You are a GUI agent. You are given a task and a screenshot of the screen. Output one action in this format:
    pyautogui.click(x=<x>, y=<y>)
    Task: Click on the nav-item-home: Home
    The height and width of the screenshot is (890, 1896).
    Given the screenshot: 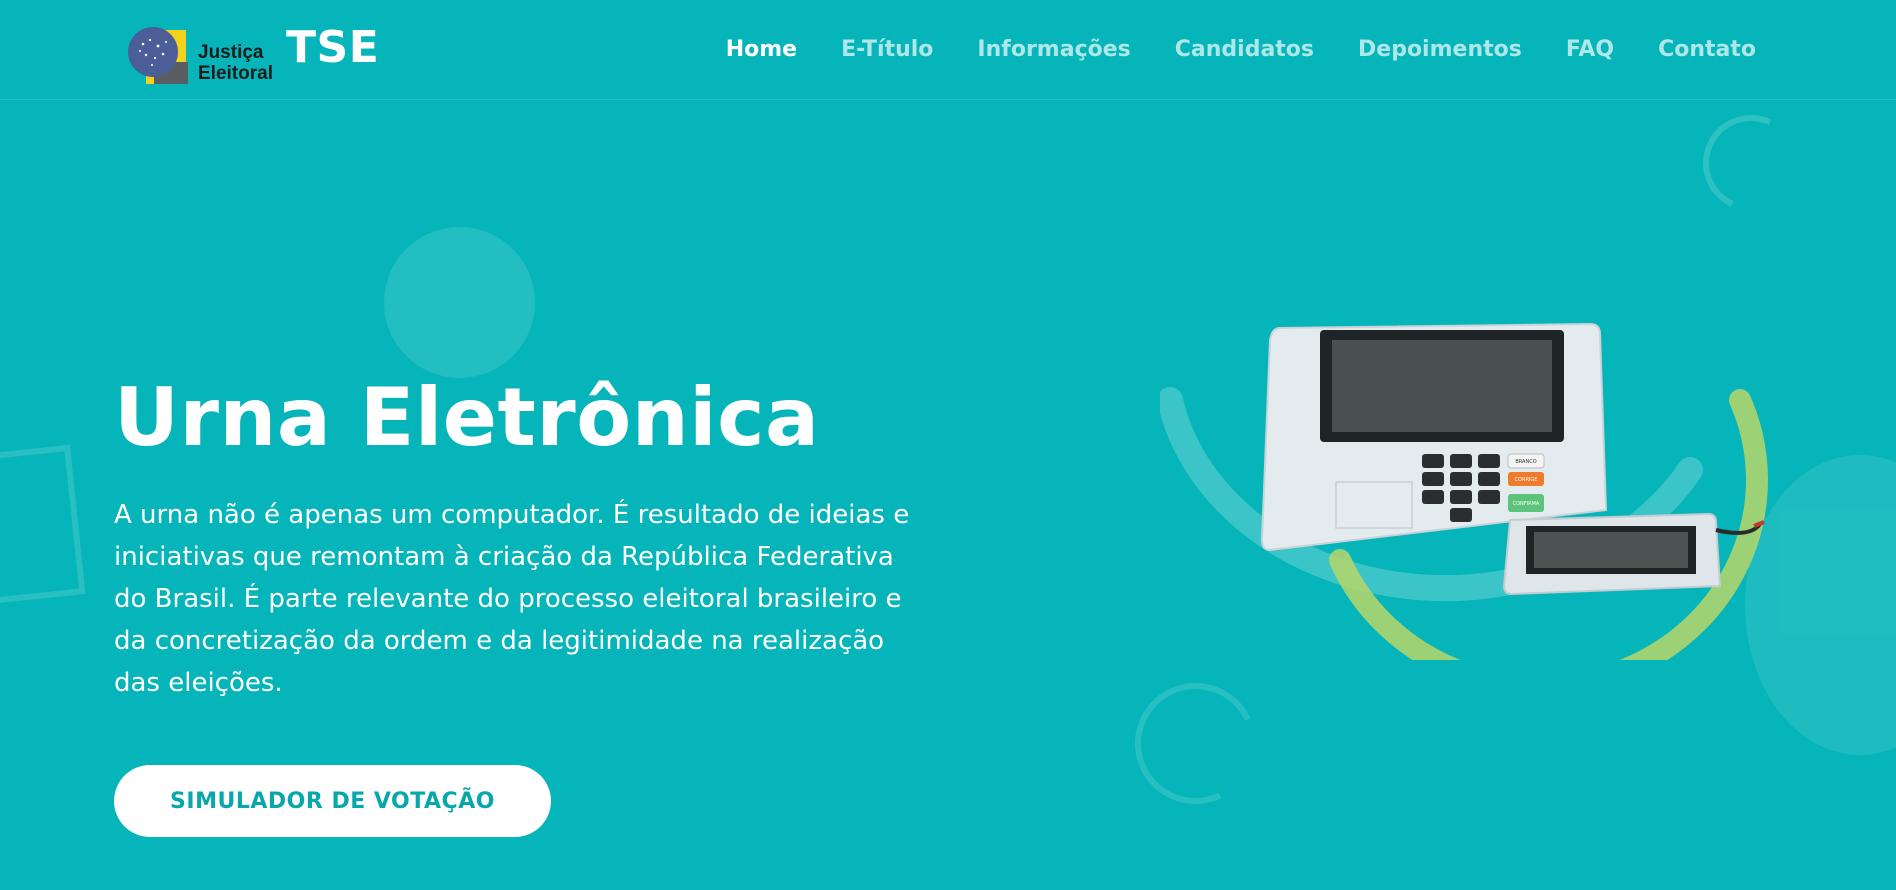 What is the action you would take?
    pyautogui.click(x=761, y=50)
    